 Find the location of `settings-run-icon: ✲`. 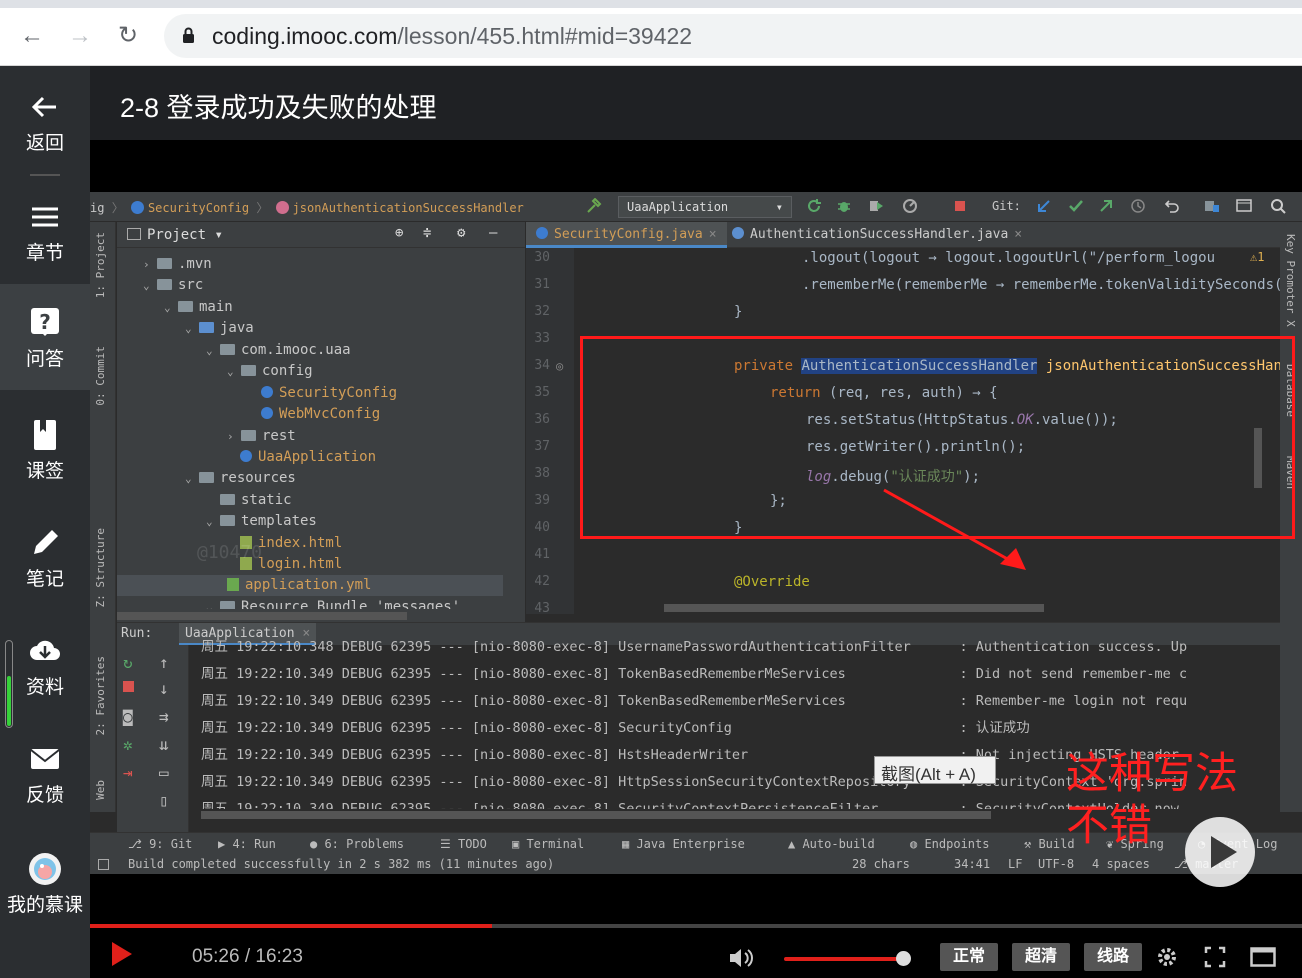

settings-run-icon: ✲ is located at coordinates (128, 744).